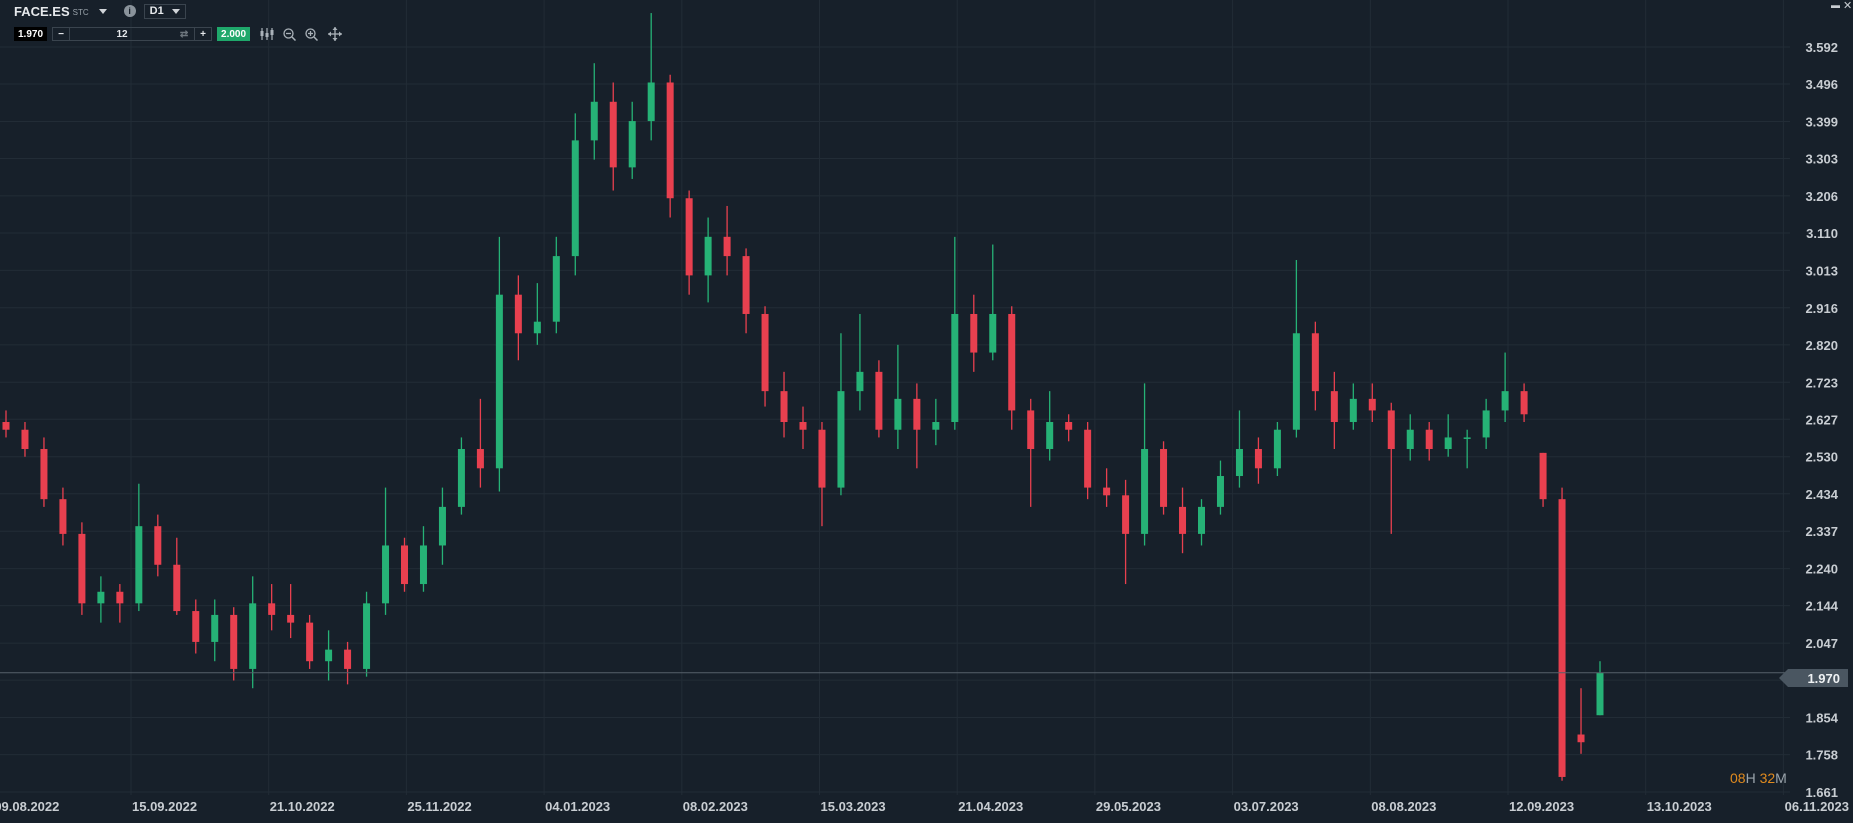  I want to click on countdown-m-unit: M, so click(1781, 778).